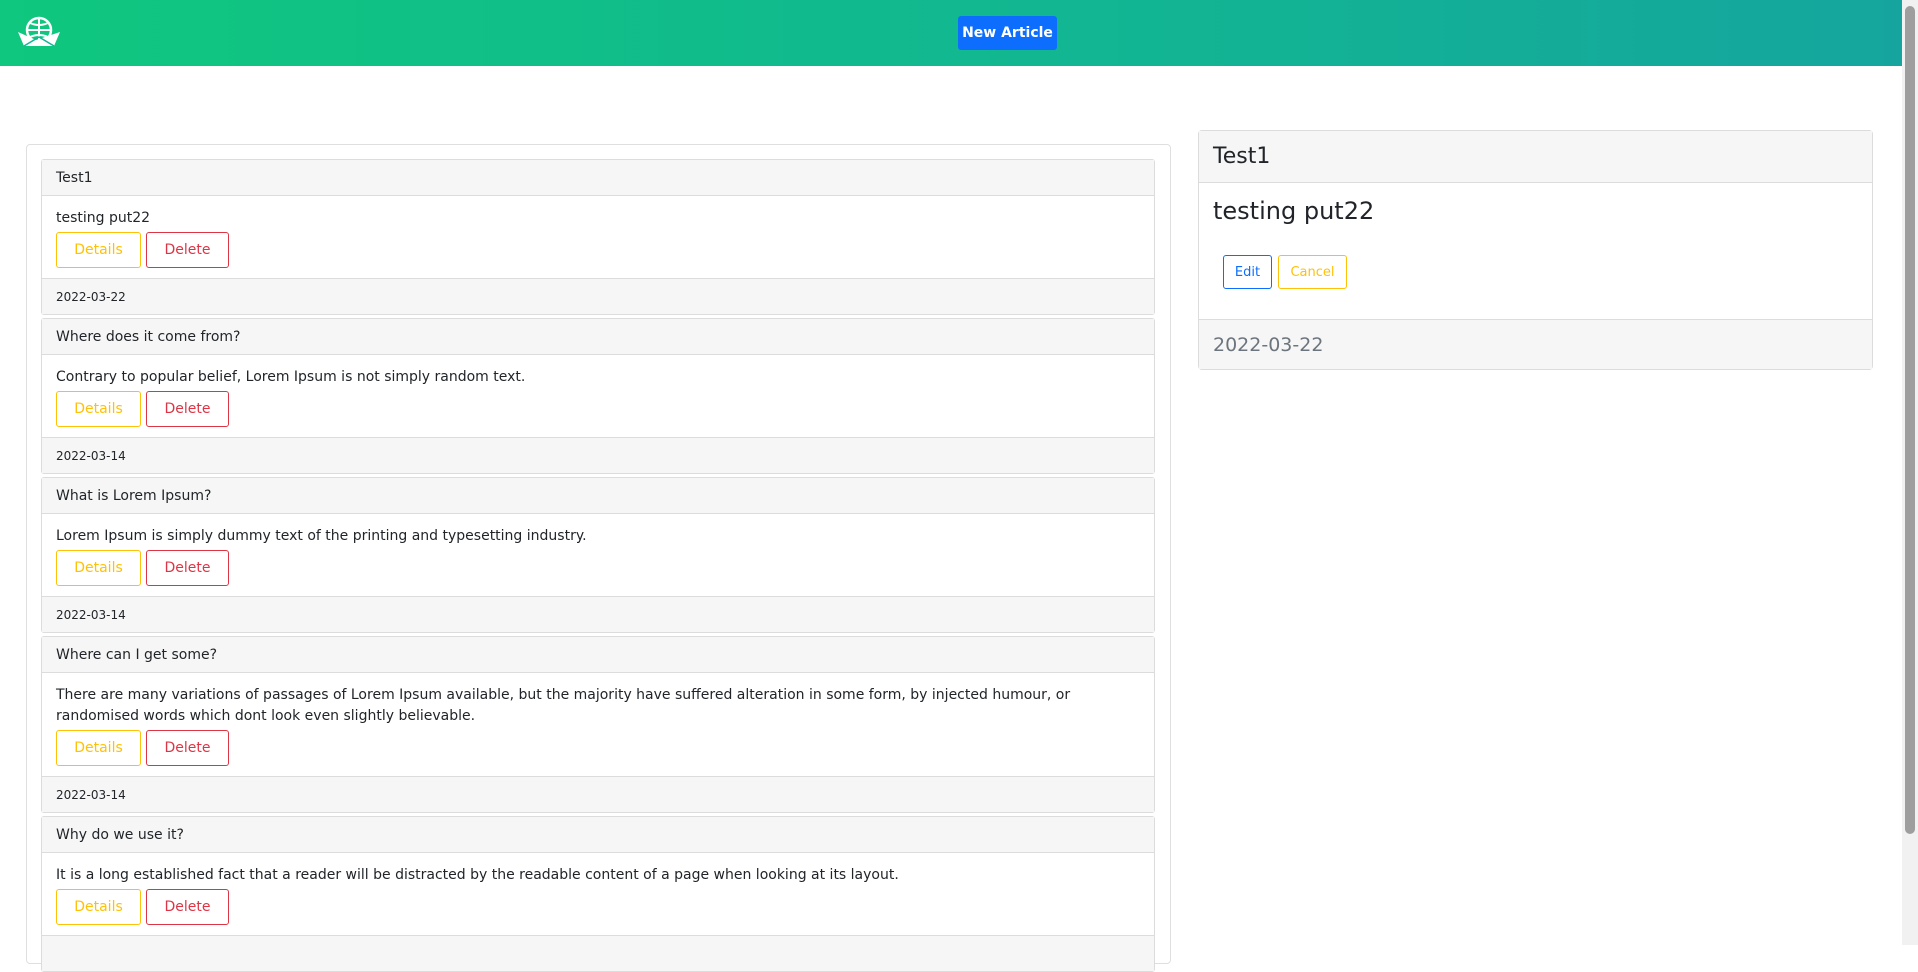  I want to click on new-article-button: New Article, so click(1007, 33).